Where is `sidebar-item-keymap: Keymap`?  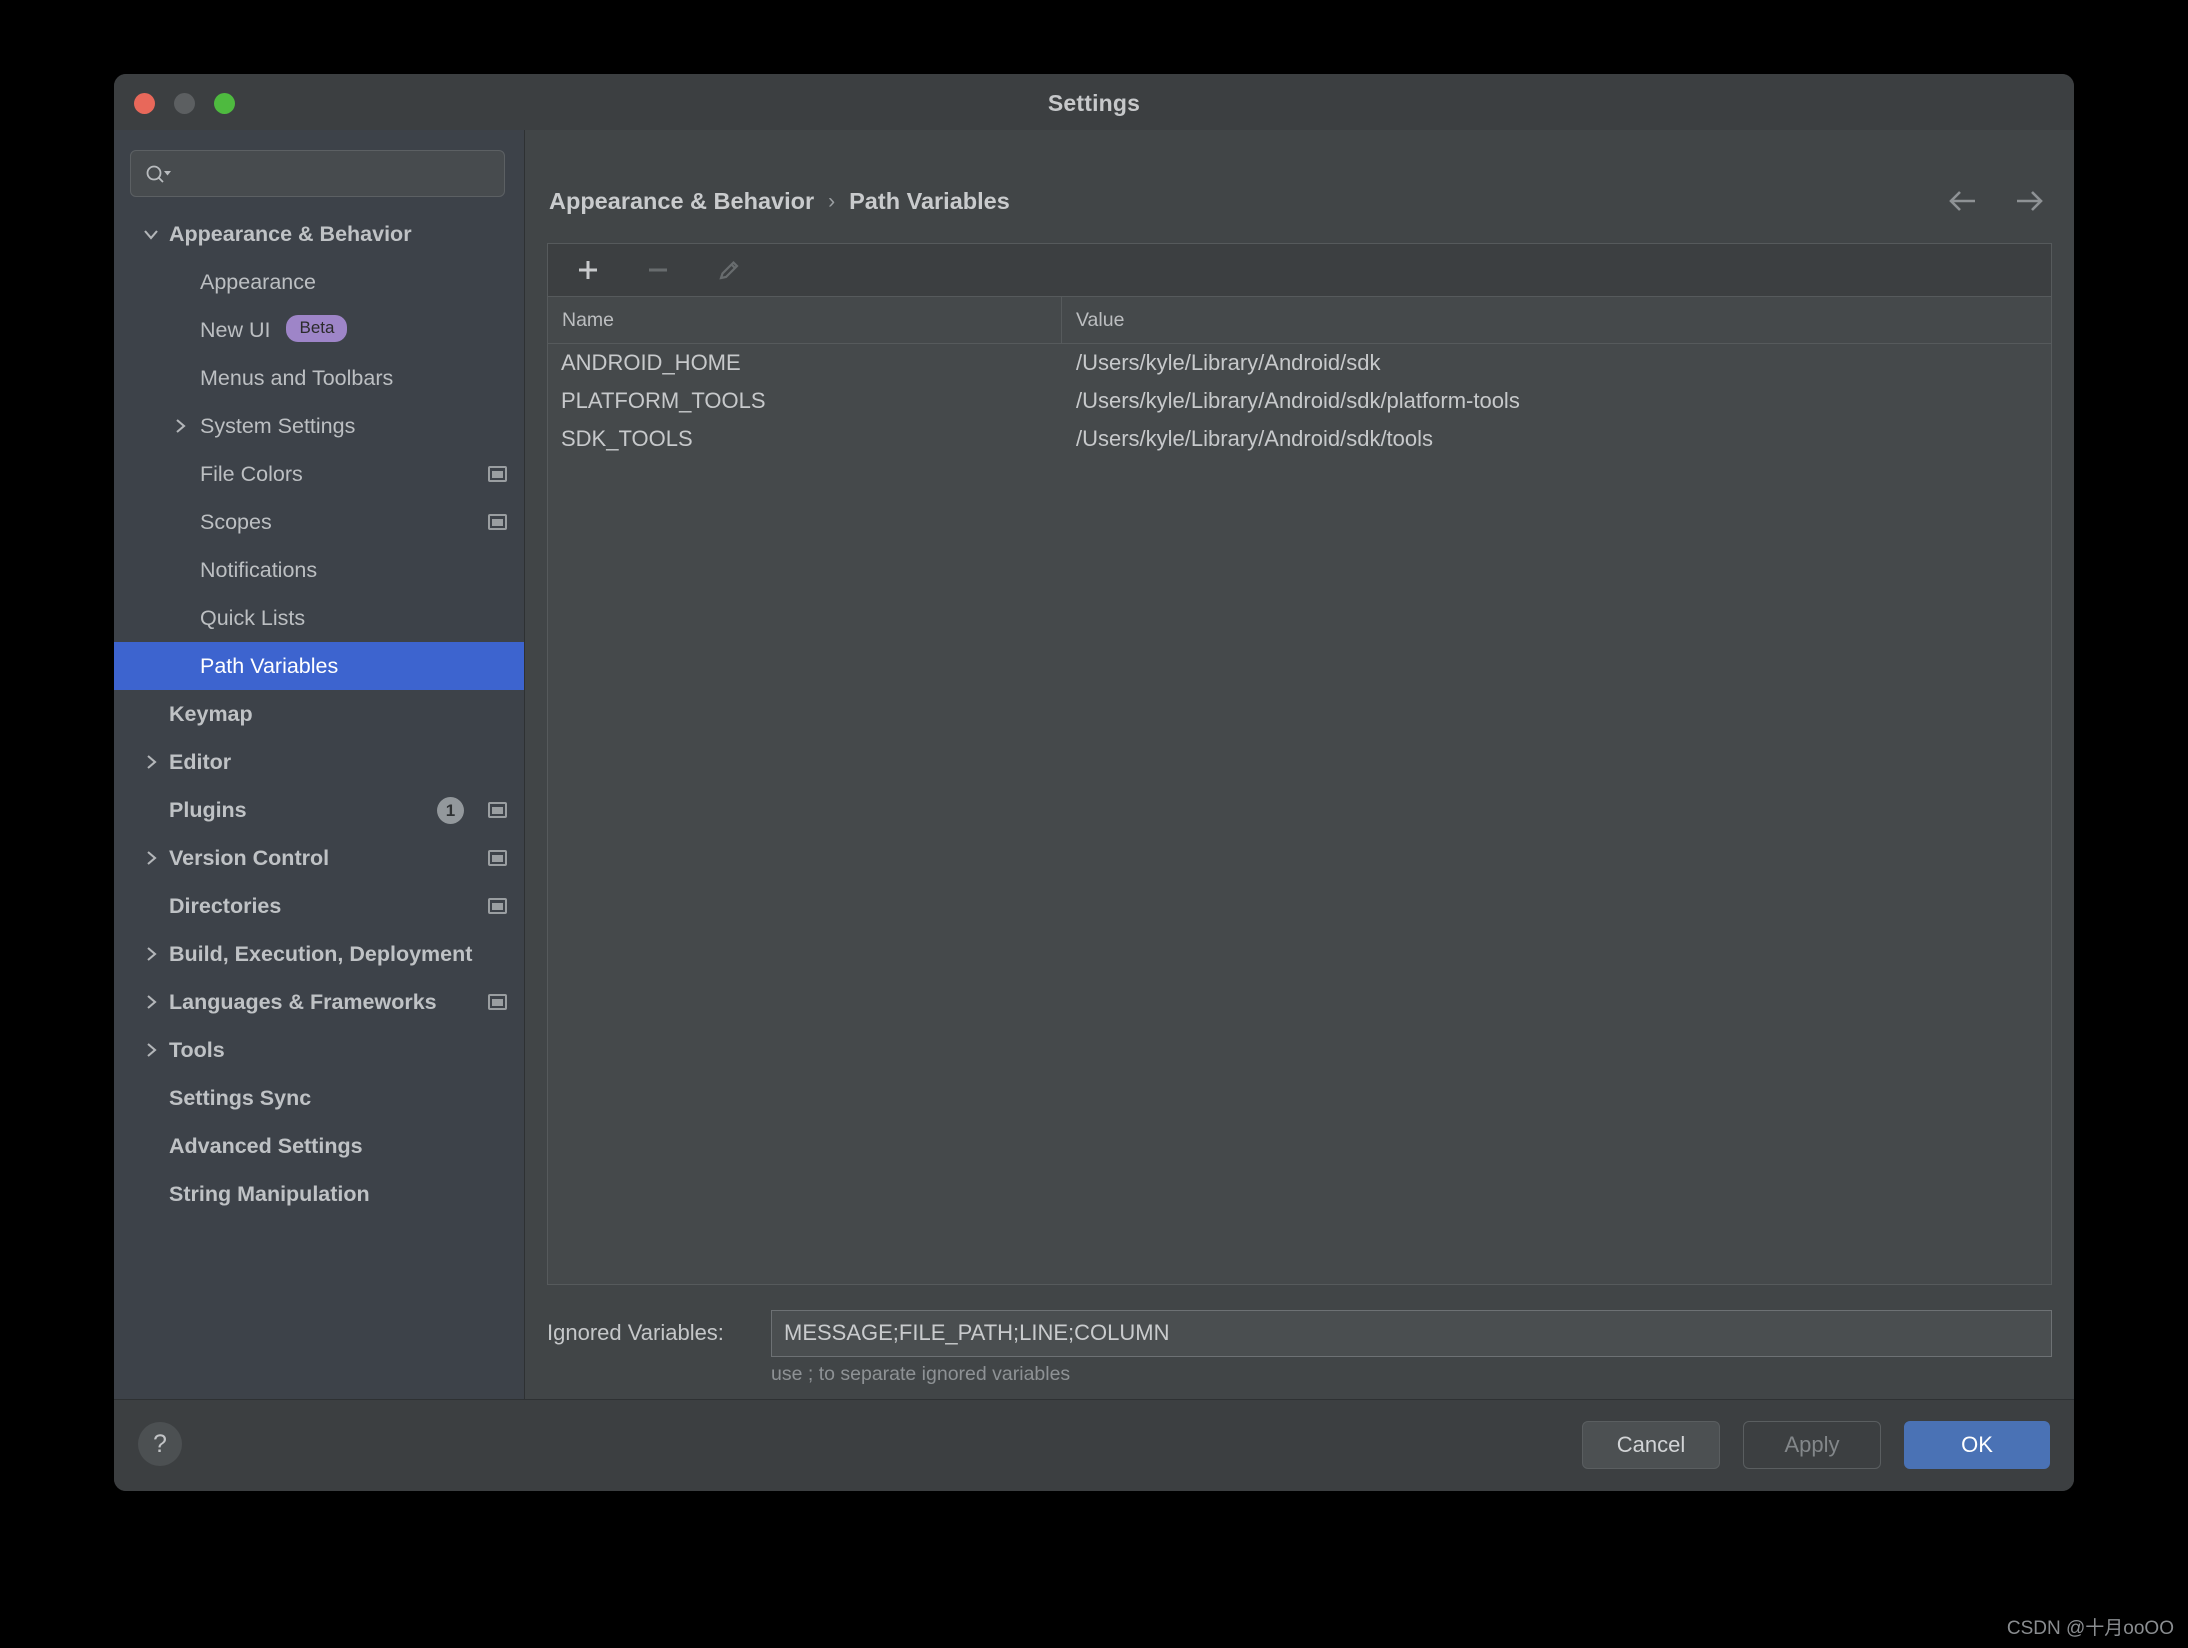 sidebar-item-keymap: Keymap is located at coordinates (319, 714).